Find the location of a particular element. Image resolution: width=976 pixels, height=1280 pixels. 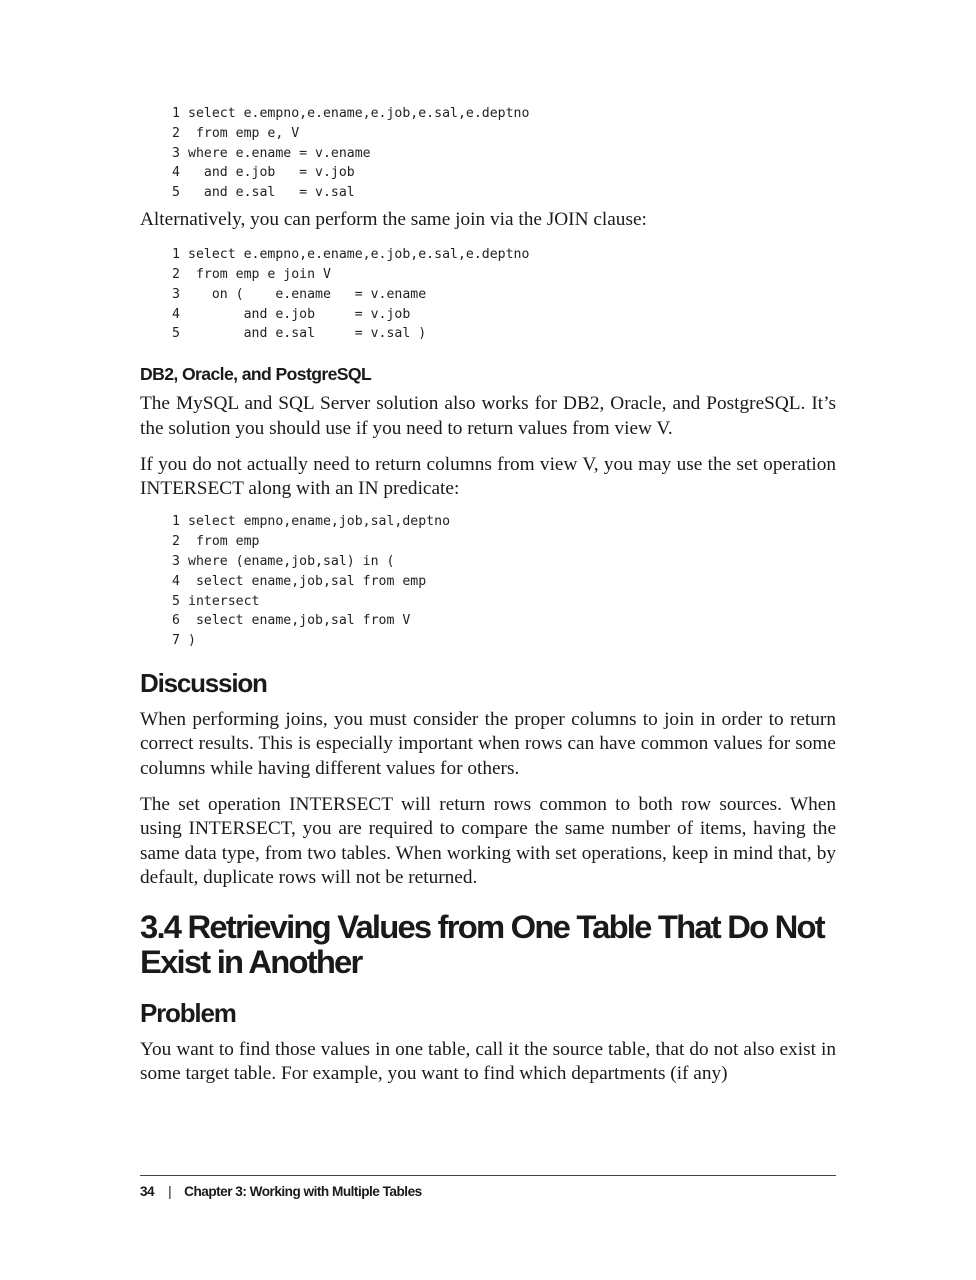

page-number: 34 is located at coordinates (147, 1191).